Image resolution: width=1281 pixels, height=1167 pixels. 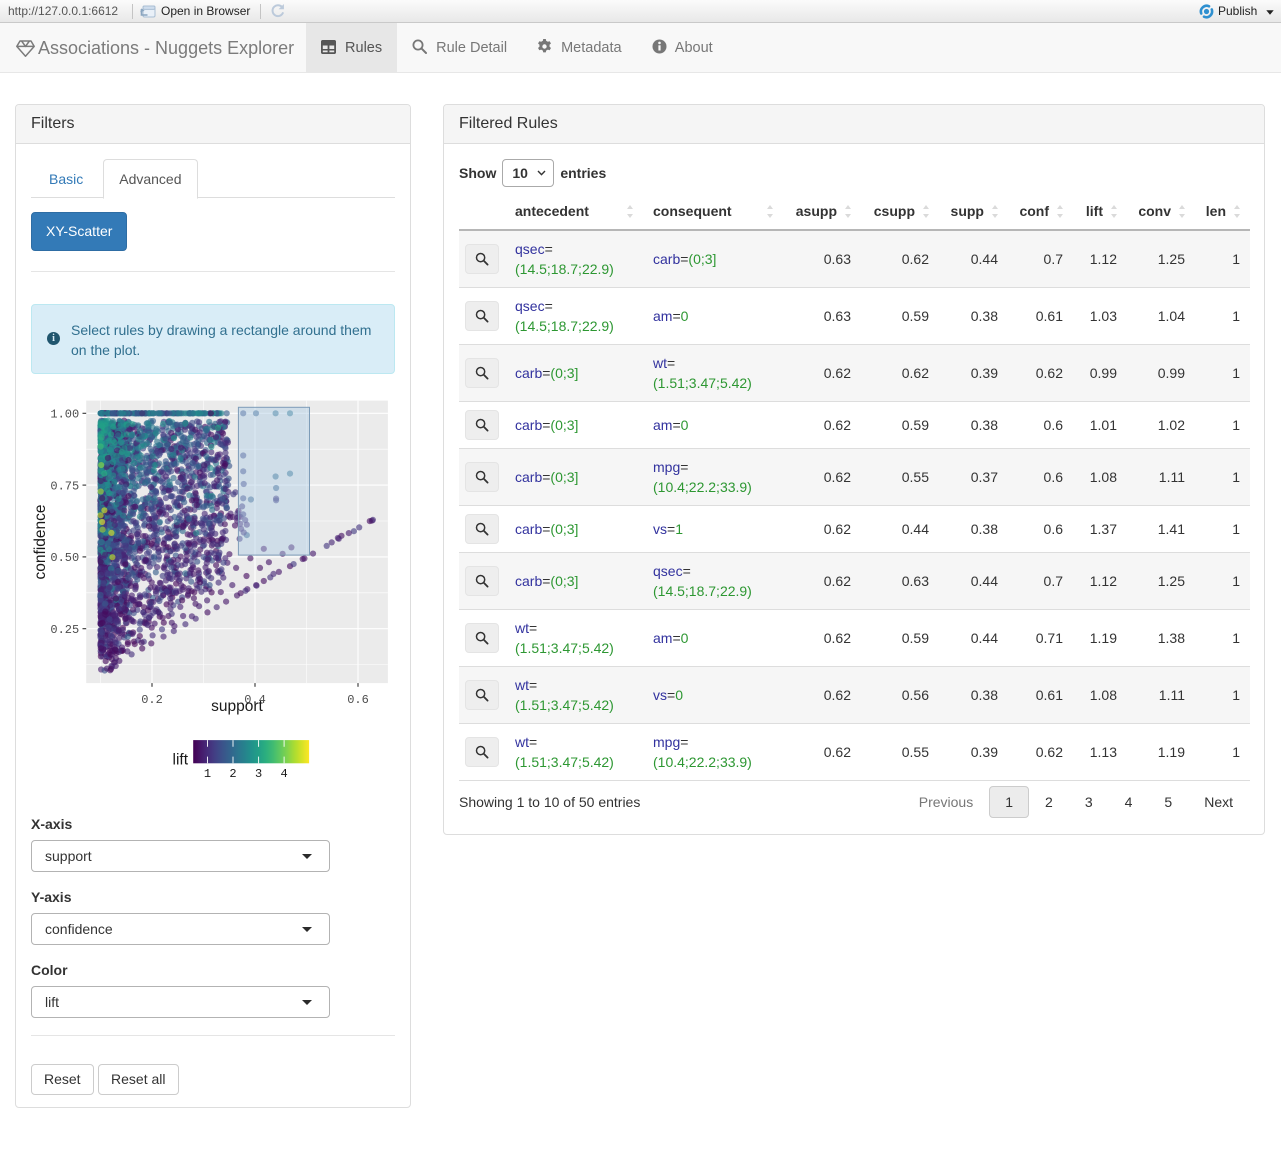 I want to click on svg-text: 0.75, so click(x=64, y=486).